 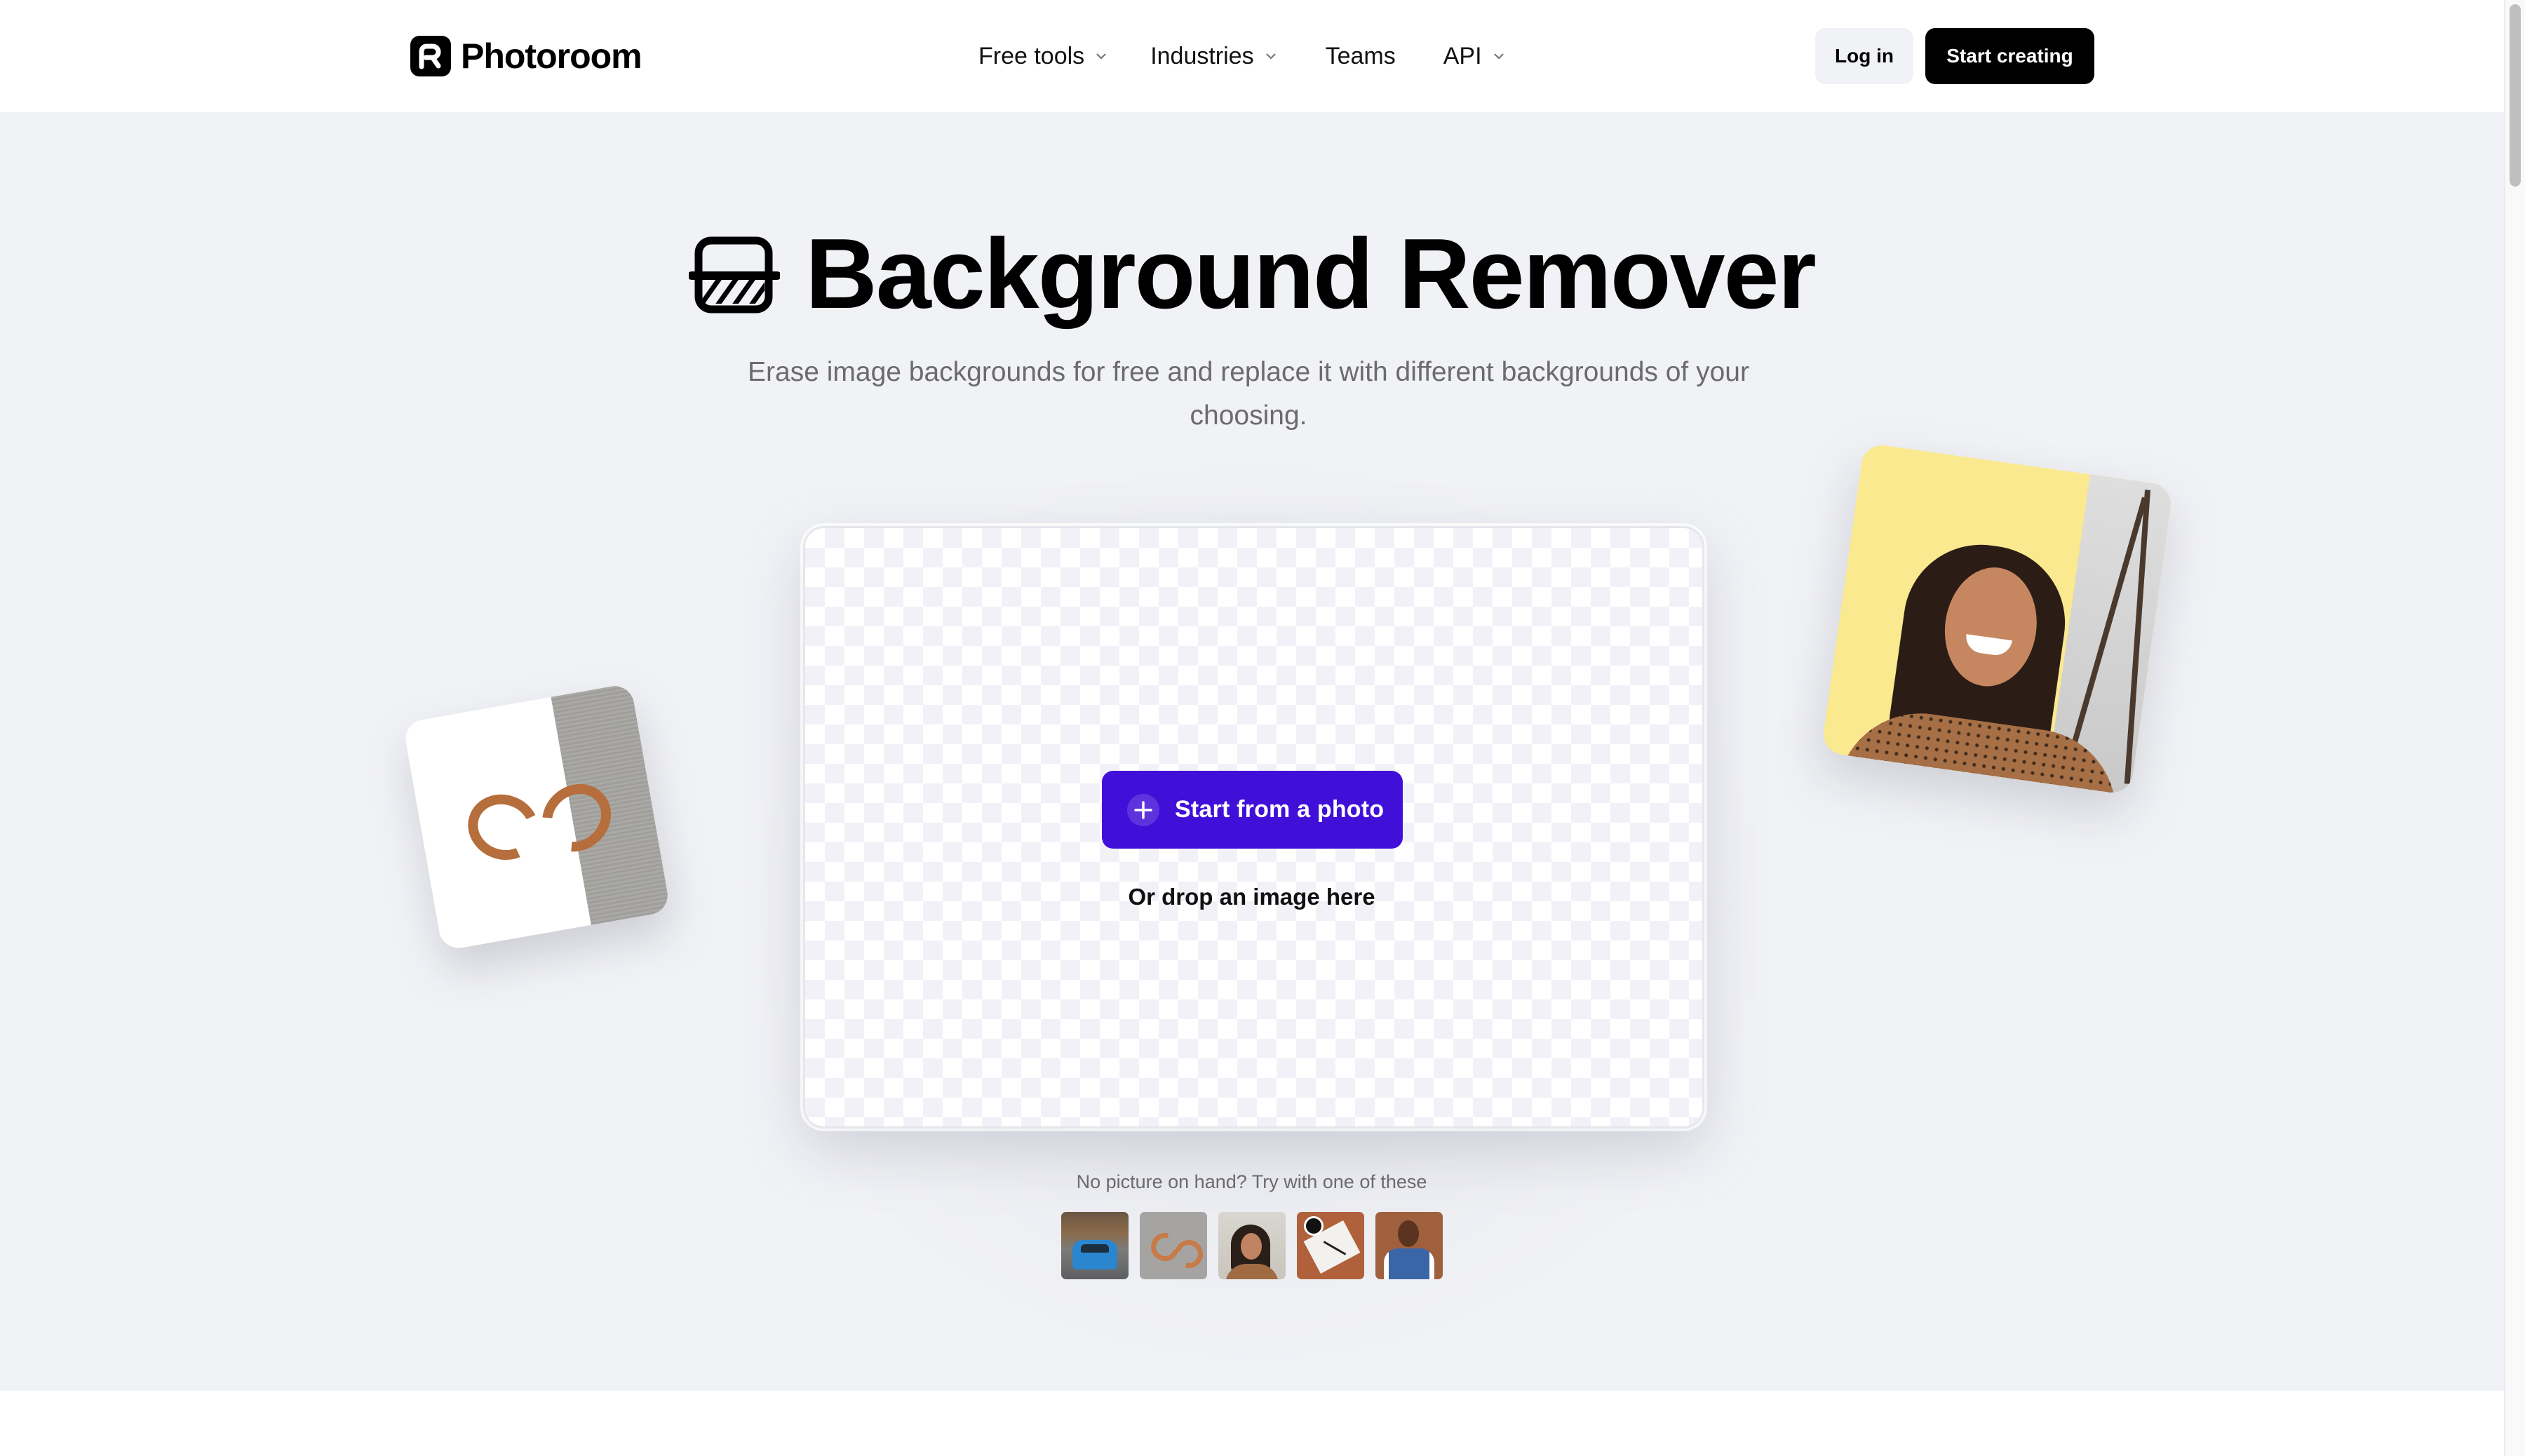 I want to click on sample-images, so click(x=1252, y=1245).